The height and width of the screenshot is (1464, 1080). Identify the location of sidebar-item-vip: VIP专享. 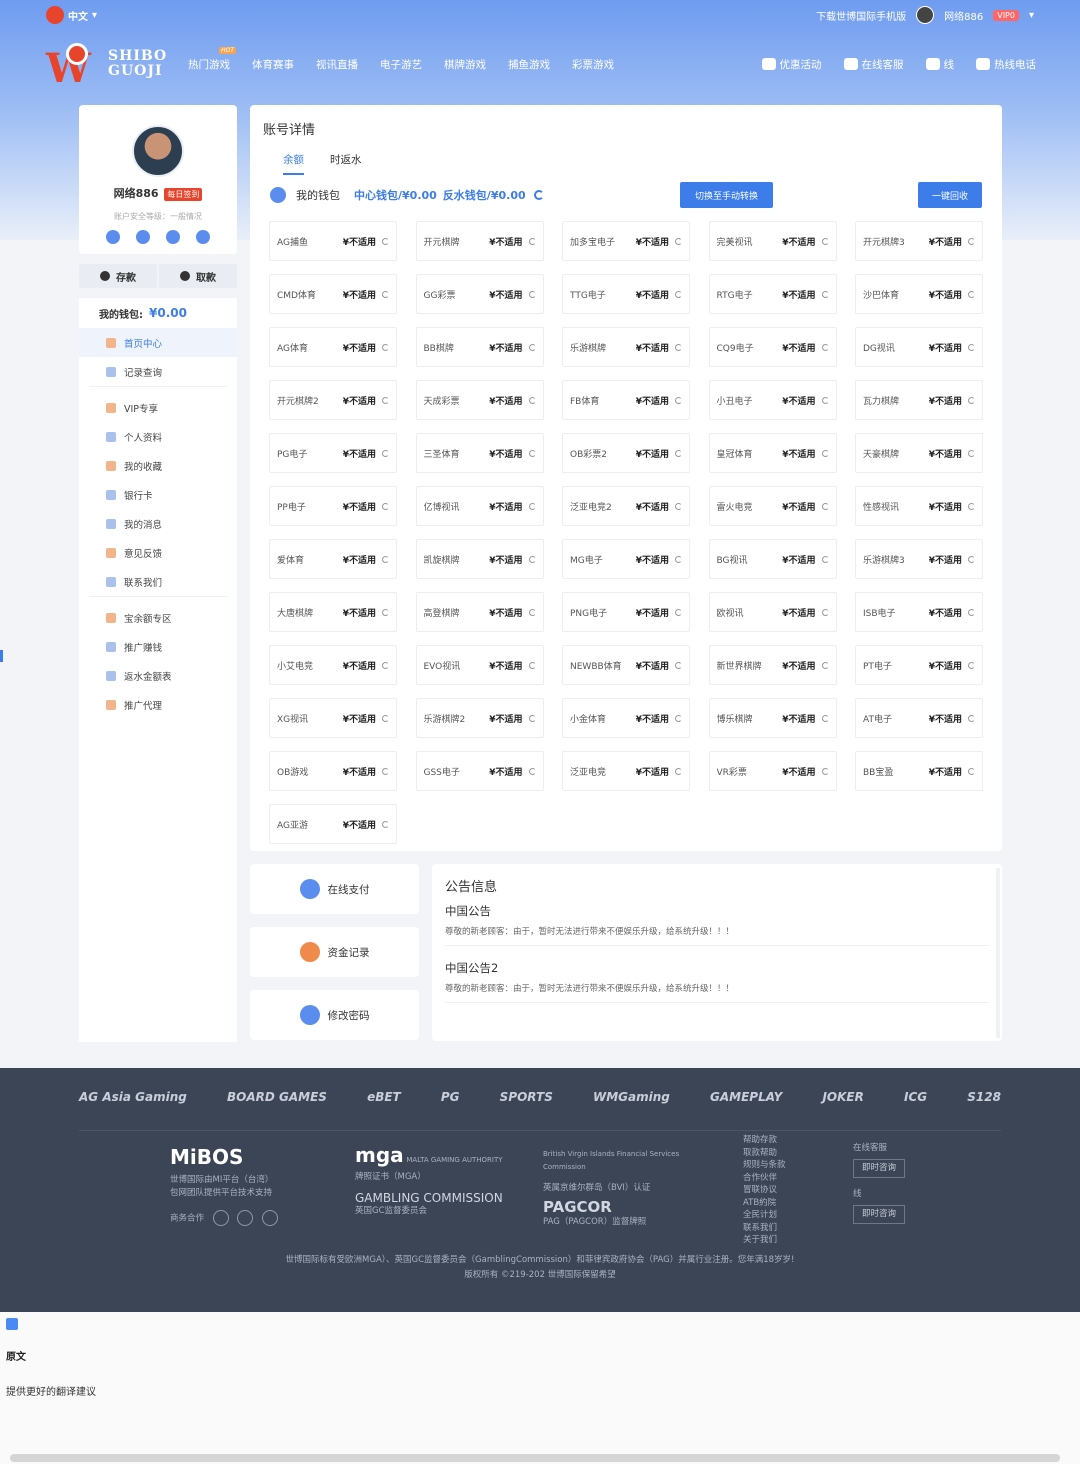
(158, 407).